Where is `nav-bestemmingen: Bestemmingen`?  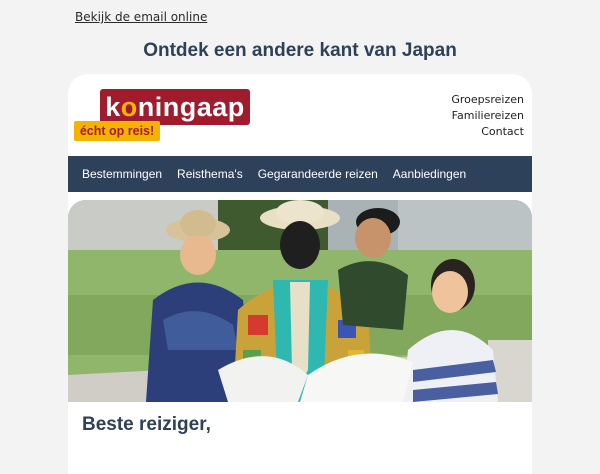 nav-bestemmingen: Bestemmingen is located at coordinates (122, 174).